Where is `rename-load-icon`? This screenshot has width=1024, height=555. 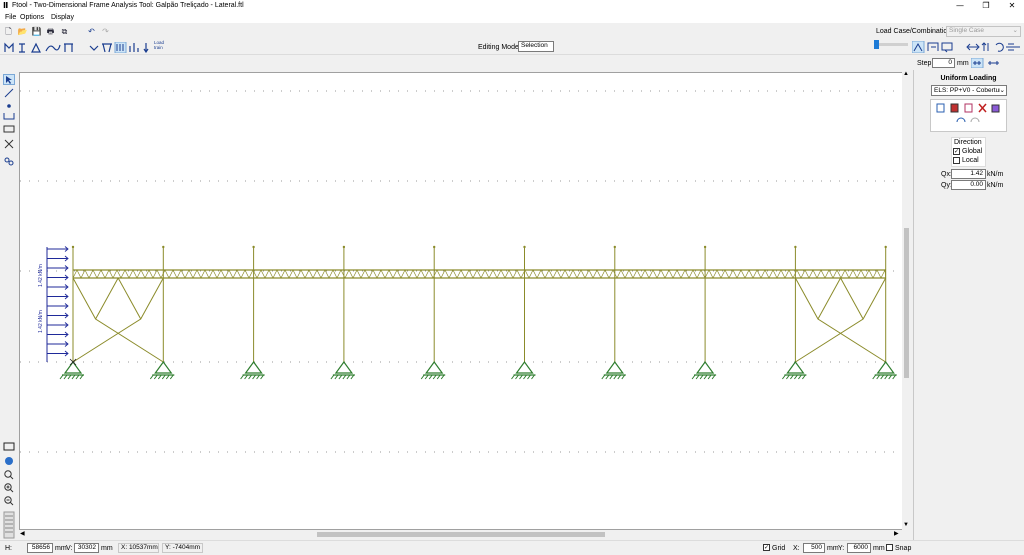 rename-load-icon is located at coordinates (968, 108).